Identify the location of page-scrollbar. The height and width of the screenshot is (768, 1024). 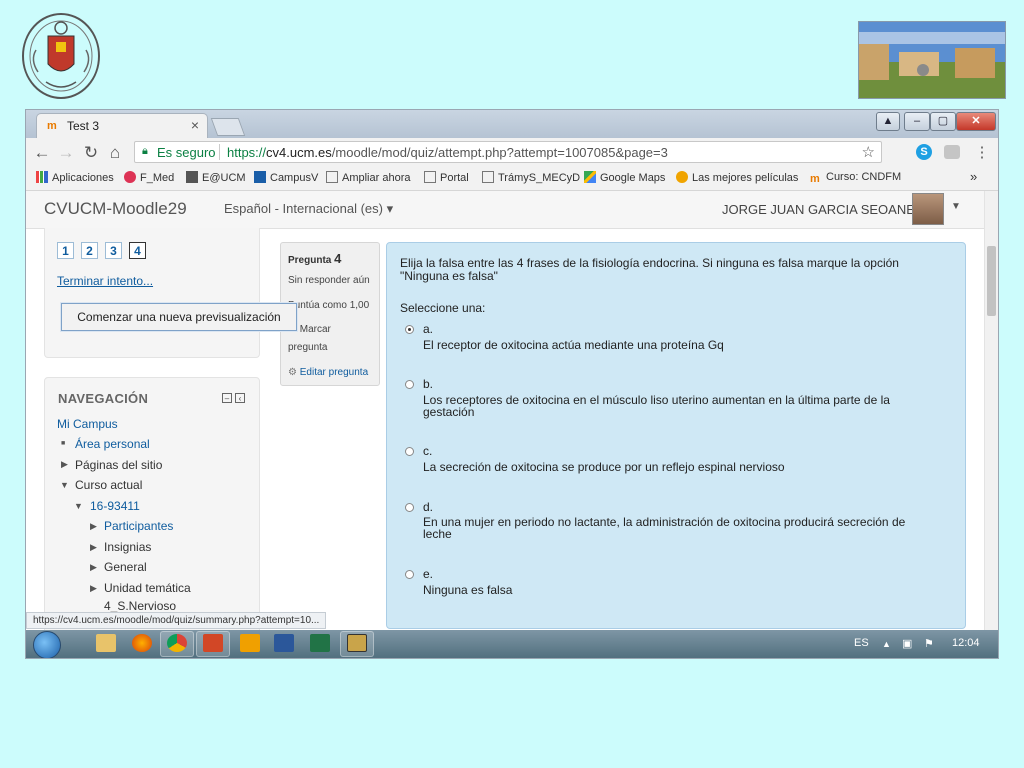
(991, 411).